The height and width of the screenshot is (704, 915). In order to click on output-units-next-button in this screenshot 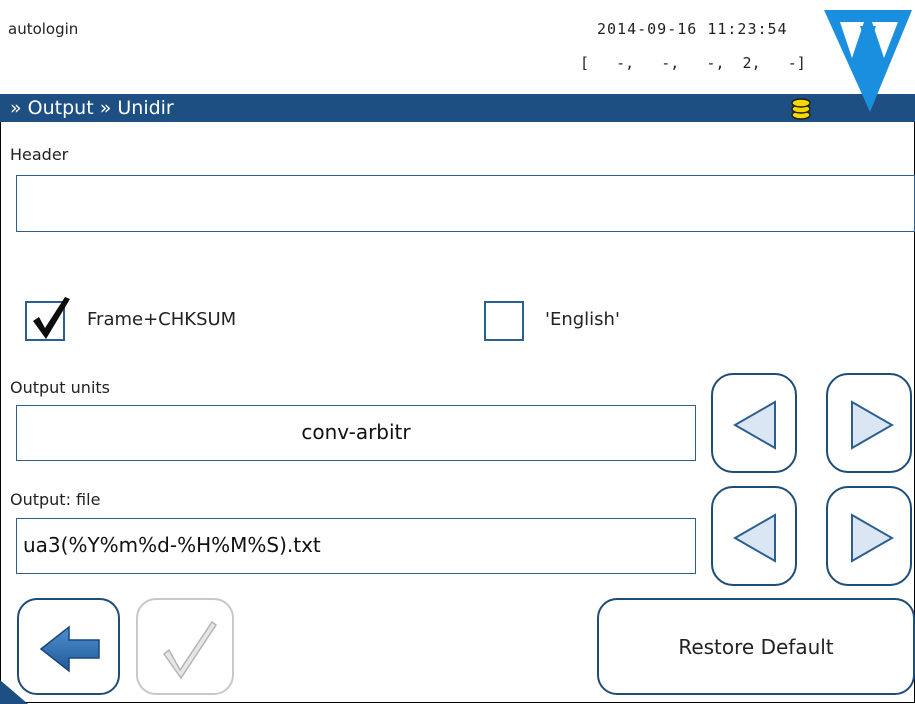, I will do `click(869, 423)`.